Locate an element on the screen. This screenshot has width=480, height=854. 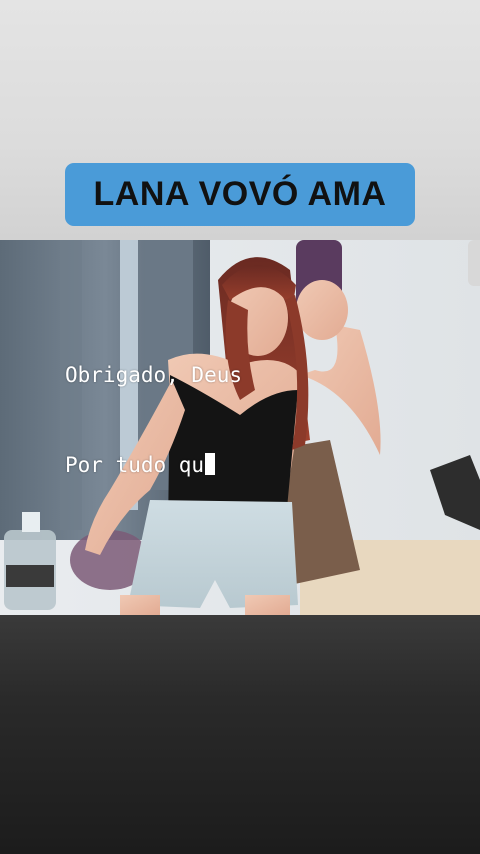
caption-line-2-text: Por tudo qu is located at coordinates (135, 465).